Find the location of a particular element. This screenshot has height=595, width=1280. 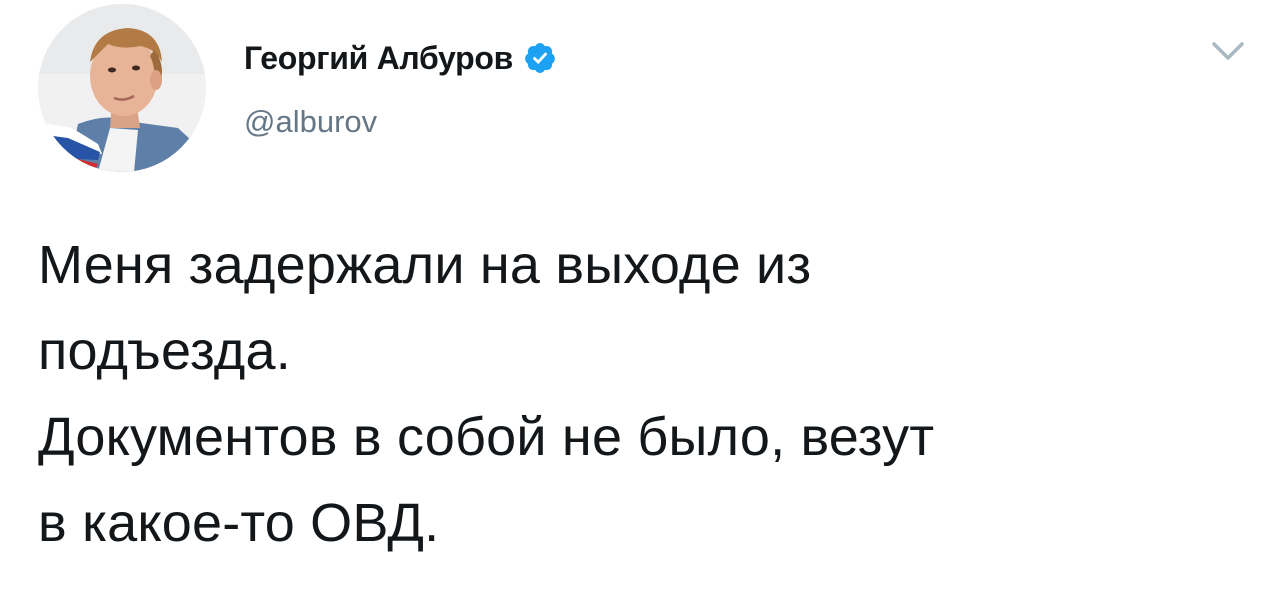

tweet-text-line: Меня задержали на выходе из is located at coordinates (425, 265).